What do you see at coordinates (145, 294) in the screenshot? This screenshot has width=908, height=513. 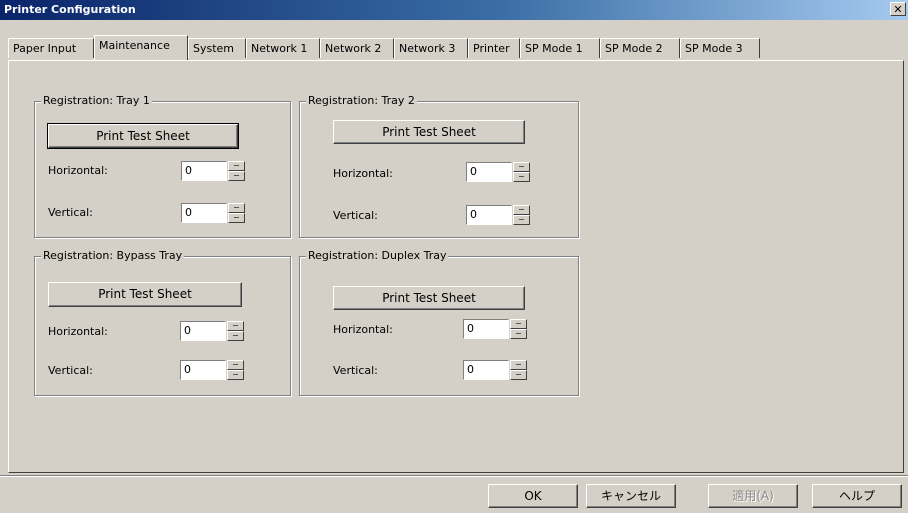 I see `print-test-sheet-bypass-button: Print Test Sheet` at bounding box center [145, 294].